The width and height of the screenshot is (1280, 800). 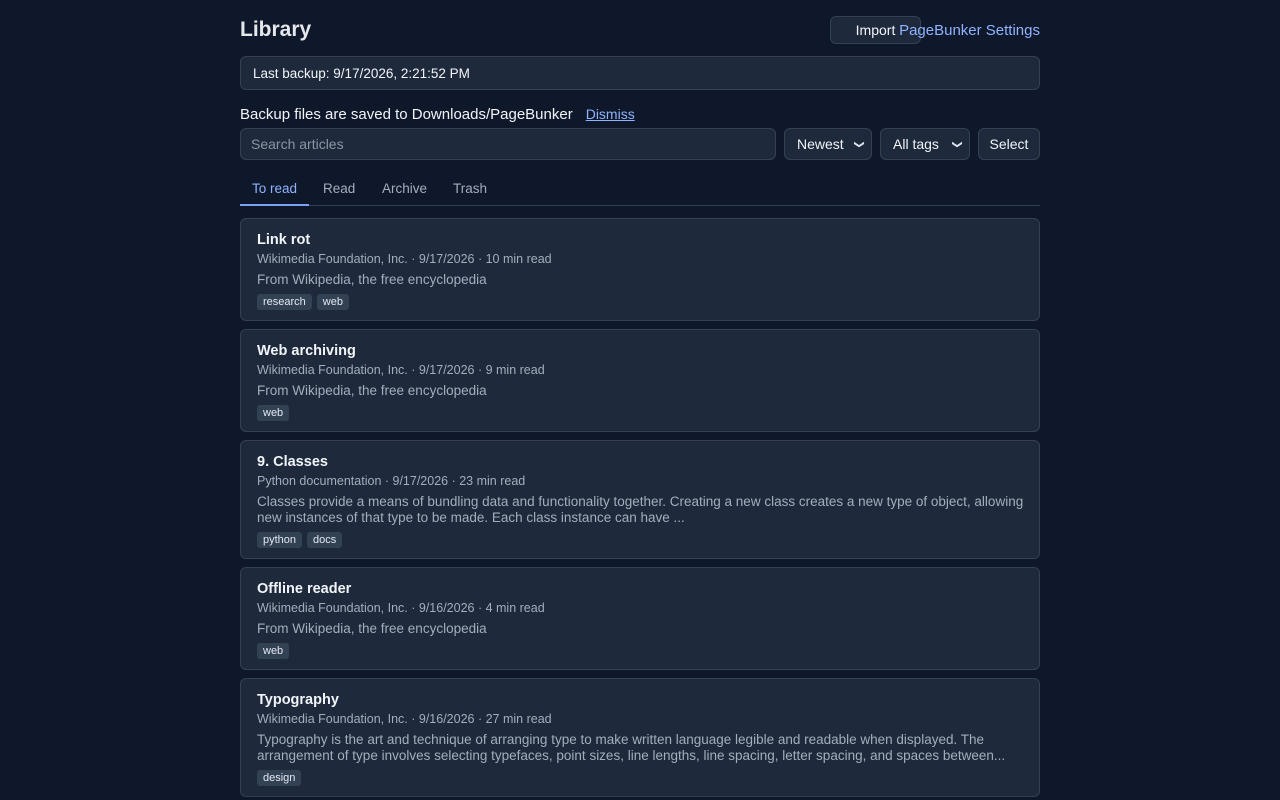 What do you see at coordinates (276, 29) in the screenshot?
I see `page-title: Library` at bounding box center [276, 29].